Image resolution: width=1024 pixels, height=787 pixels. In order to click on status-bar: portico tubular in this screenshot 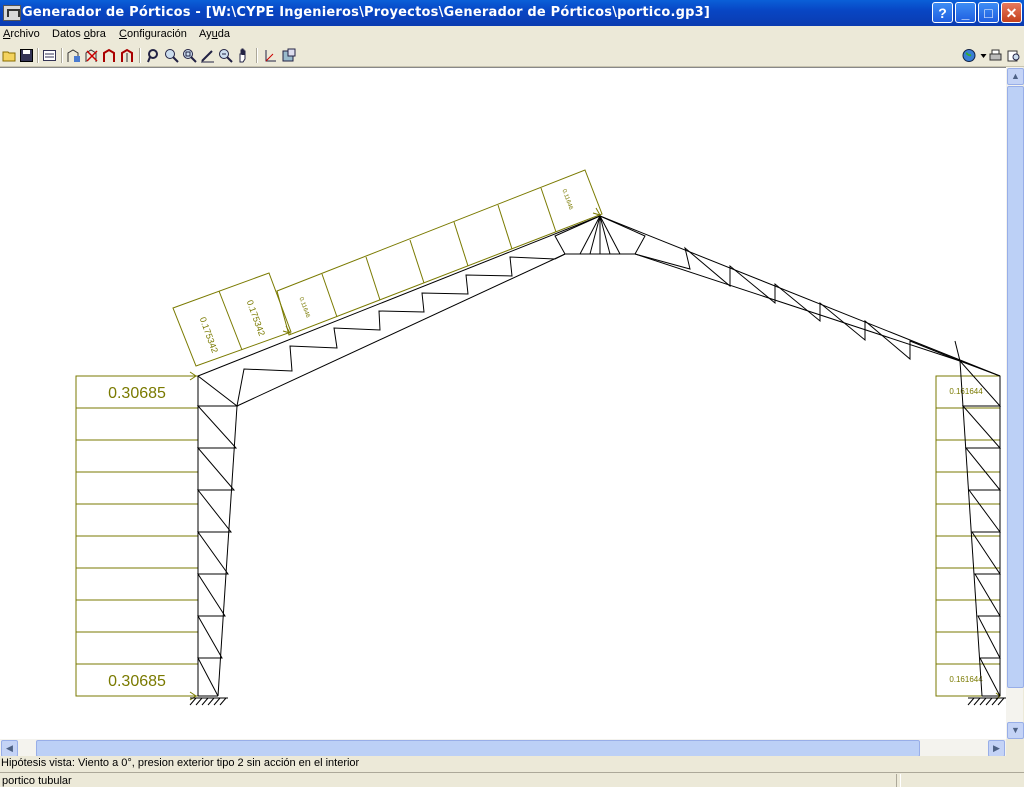, I will do `click(512, 779)`.